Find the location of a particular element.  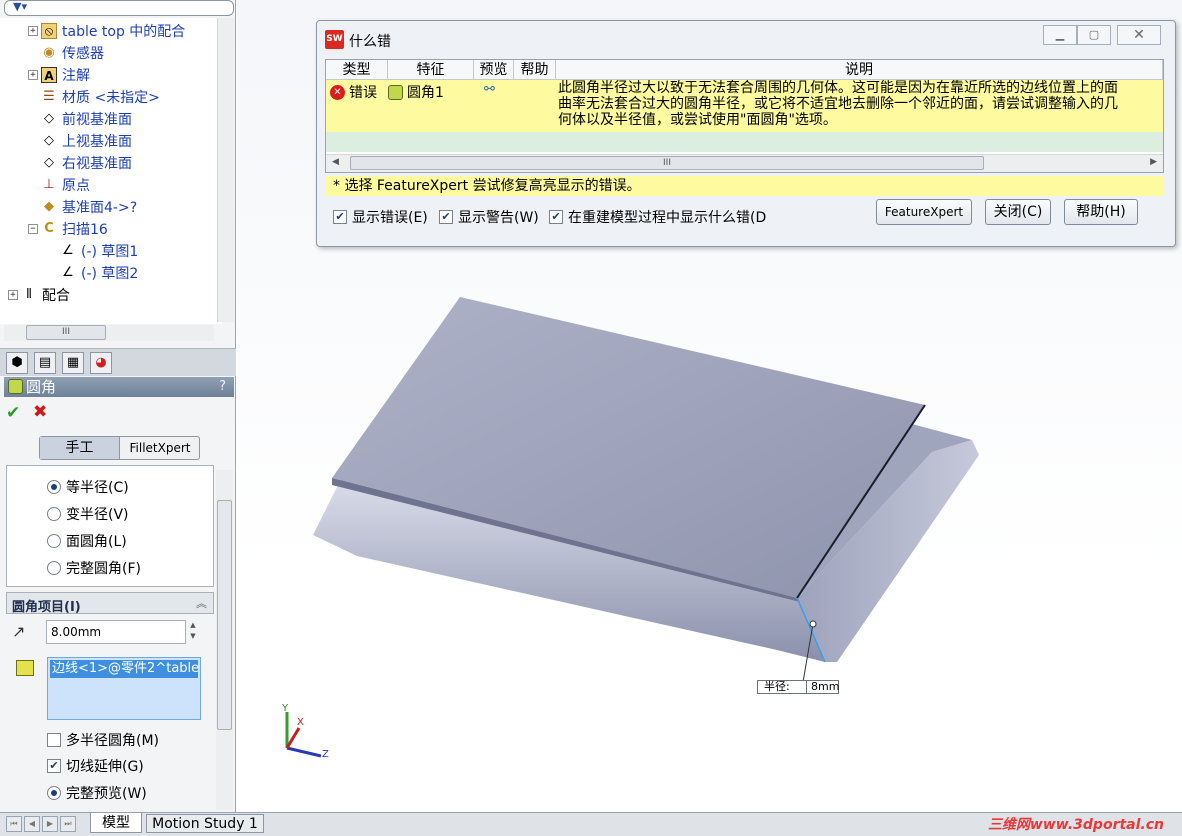

tree-item-mates-folder: + ⦸ table top 中的配合 is located at coordinates (106, 31).